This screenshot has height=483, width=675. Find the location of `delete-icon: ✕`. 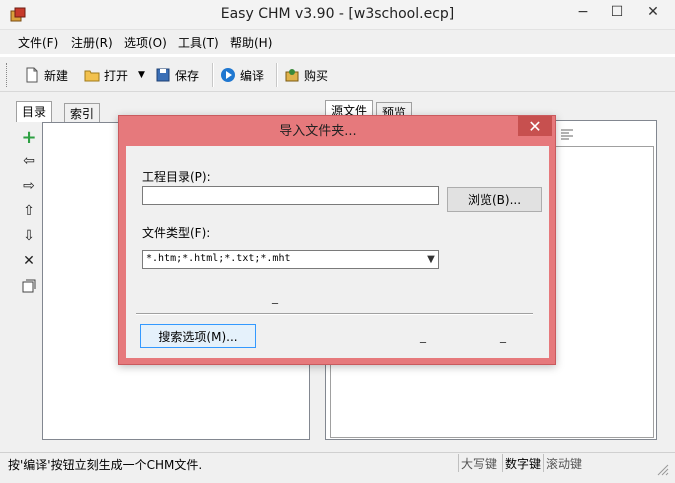

delete-icon: ✕ is located at coordinates (29, 261).